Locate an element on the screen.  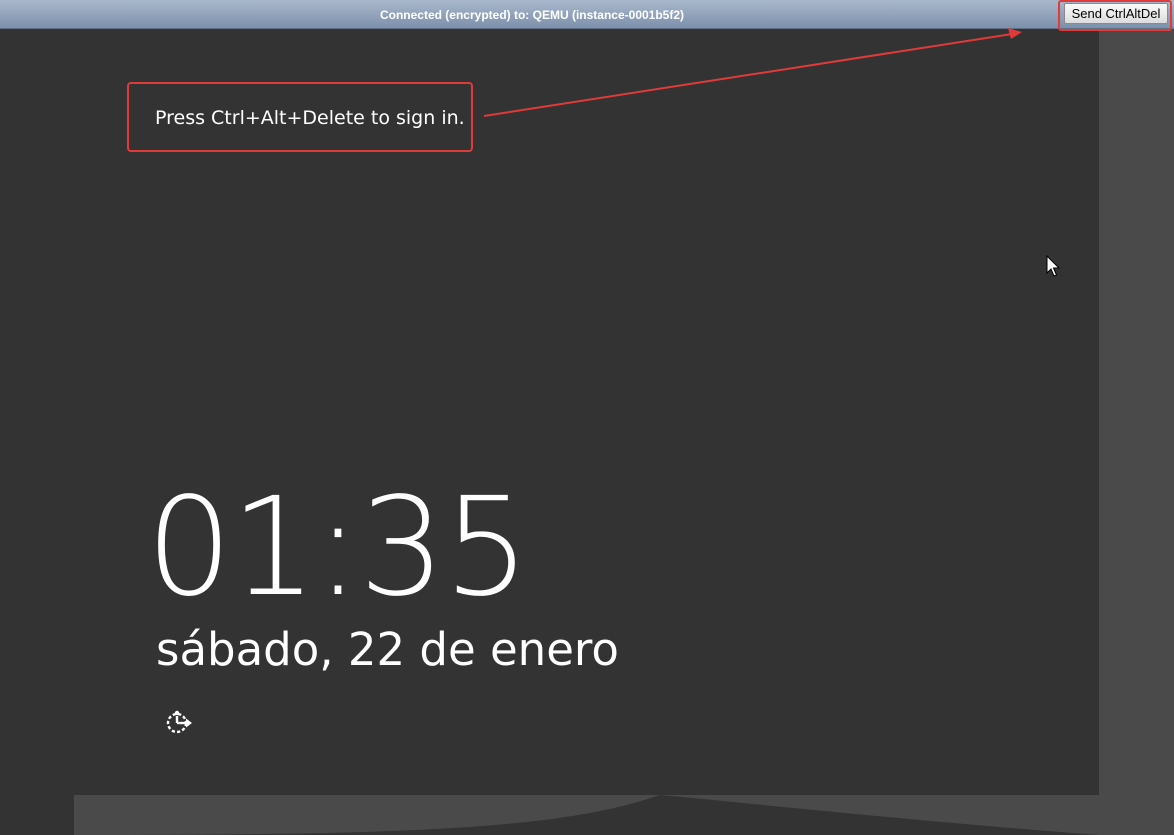
mouse-pointer-icon is located at coordinates (1053, 266).